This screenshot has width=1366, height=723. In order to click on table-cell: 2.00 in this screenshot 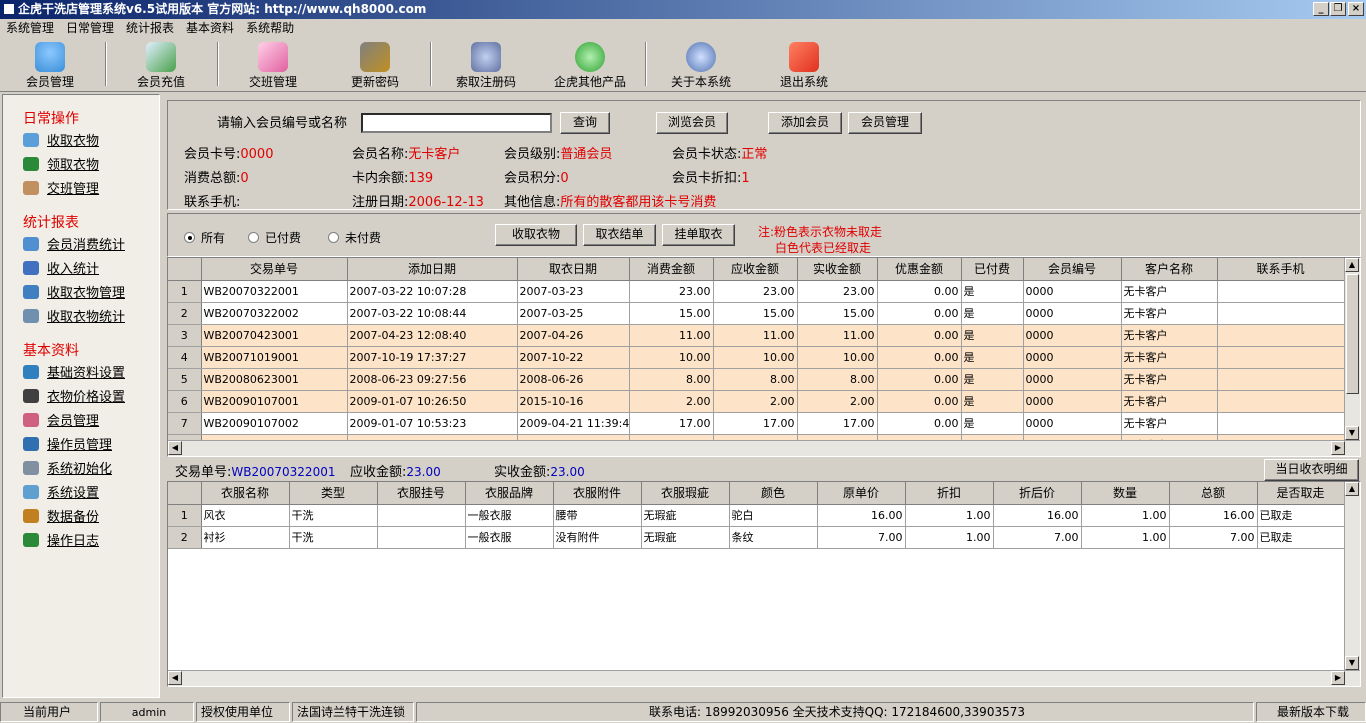, I will do `click(837, 401)`.